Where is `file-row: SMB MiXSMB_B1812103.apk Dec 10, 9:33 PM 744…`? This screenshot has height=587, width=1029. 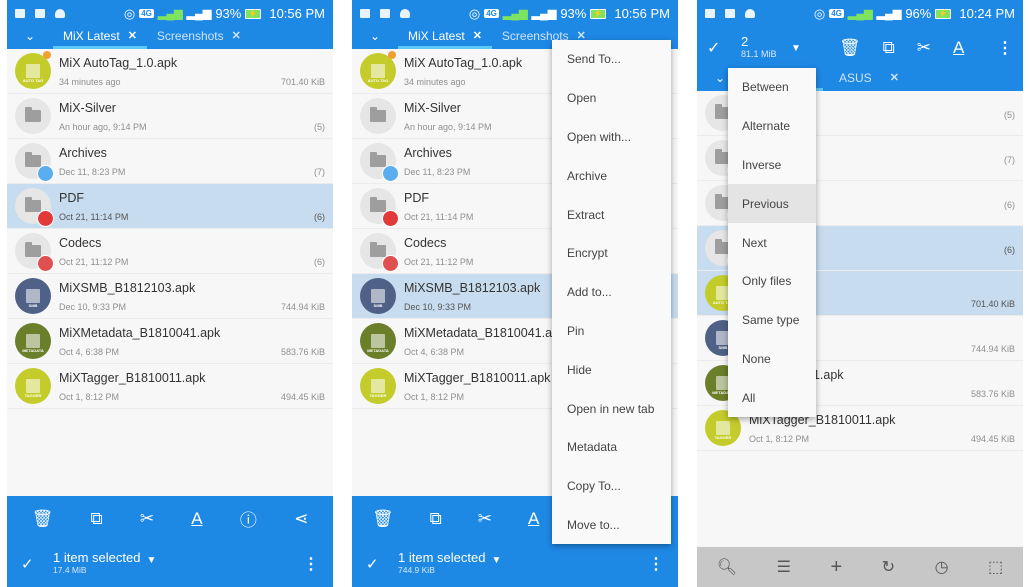 file-row: SMB MiXSMB_B1812103.apk Dec 10, 9:33 PM 744… is located at coordinates (170, 296).